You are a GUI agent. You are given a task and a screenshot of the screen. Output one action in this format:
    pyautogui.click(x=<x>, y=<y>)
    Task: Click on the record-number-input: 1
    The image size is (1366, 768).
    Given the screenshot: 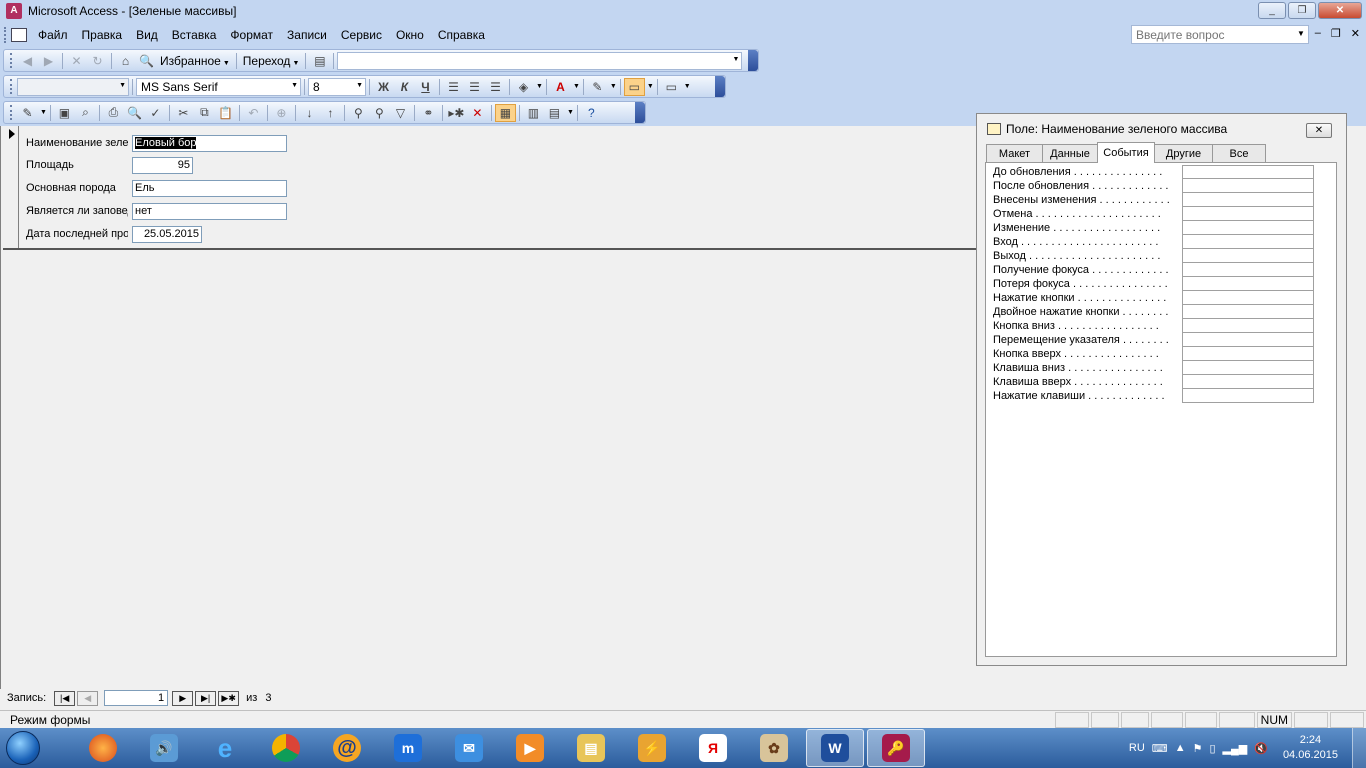 What is the action you would take?
    pyautogui.click(x=136, y=698)
    